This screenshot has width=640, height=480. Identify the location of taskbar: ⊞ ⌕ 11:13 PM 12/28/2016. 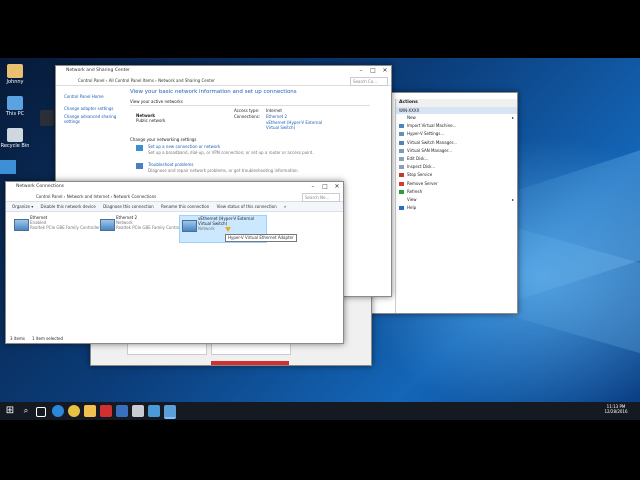
(320, 411).